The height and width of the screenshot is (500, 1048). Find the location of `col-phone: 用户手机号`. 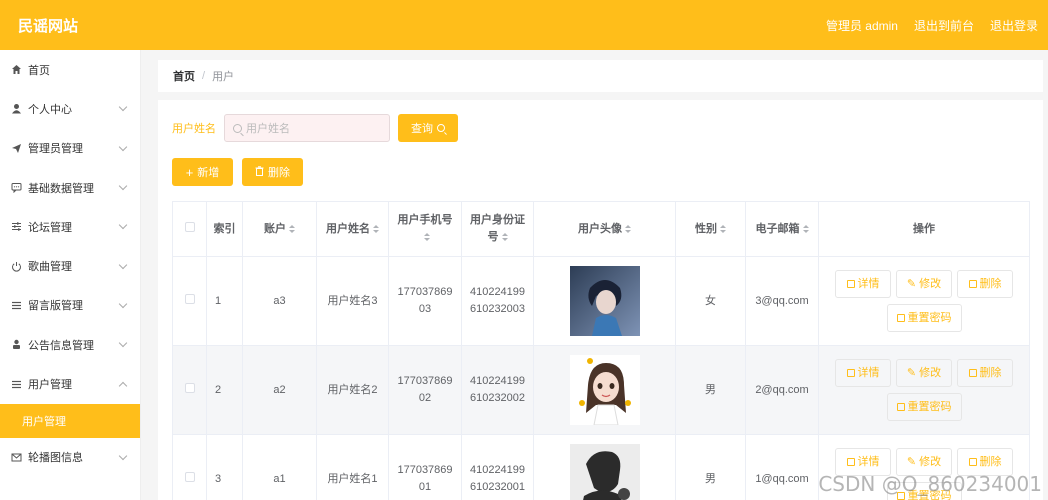

col-phone: 用户手机号 is located at coordinates (425, 229).